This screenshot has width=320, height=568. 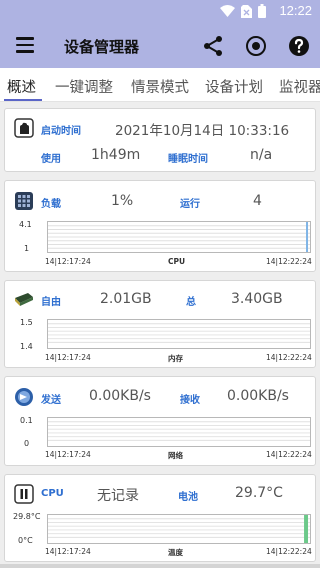 What do you see at coordinates (51, 302) in the screenshot?
I see `memory-free-label: 自由` at bounding box center [51, 302].